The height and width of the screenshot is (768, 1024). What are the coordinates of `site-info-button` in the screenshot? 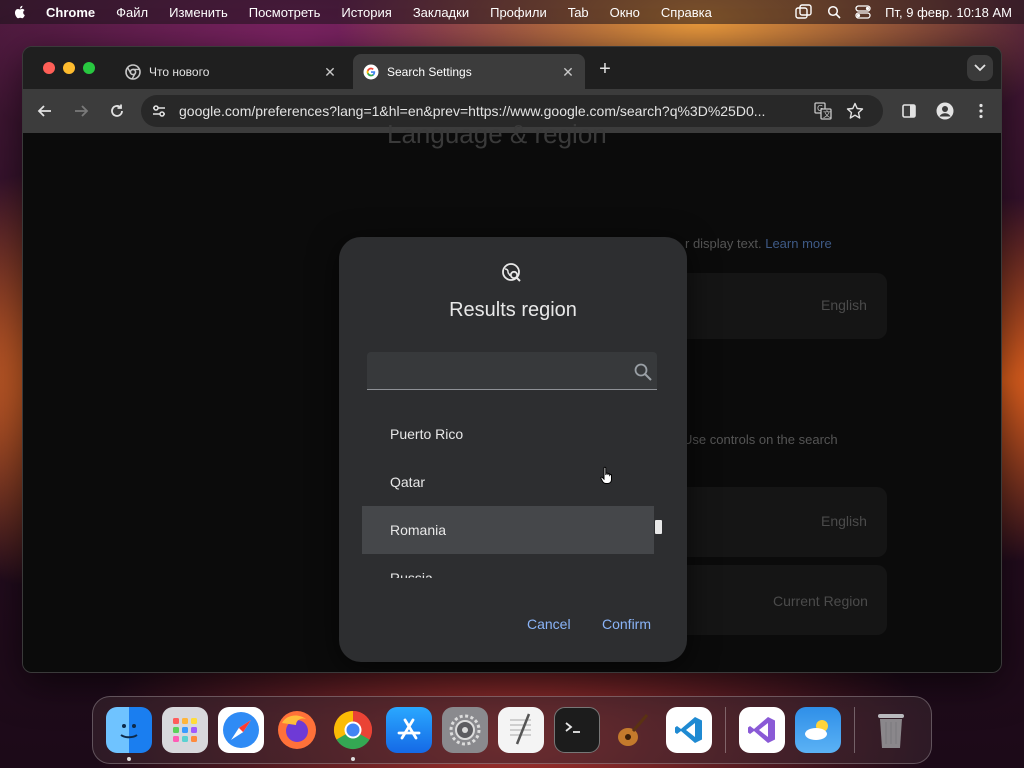 It's located at (159, 111).